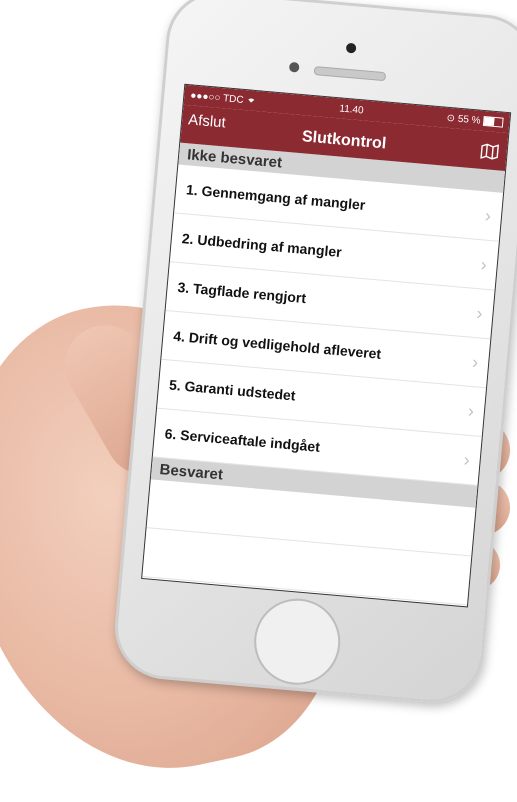  What do you see at coordinates (262, 245) in the screenshot?
I see `list-item-label: 2. Udbedring af mangler` at bounding box center [262, 245].